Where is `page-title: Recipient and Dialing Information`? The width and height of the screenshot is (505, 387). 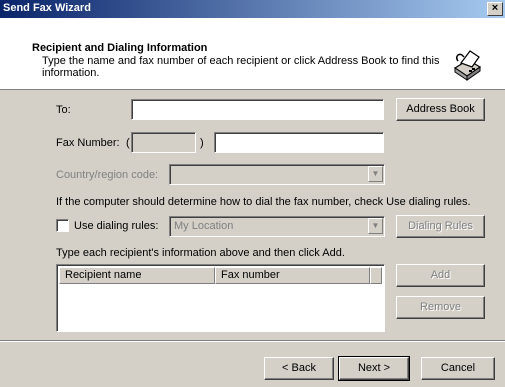
page-title: Recipient and Dialing Information is located at coordinates (120, 48).